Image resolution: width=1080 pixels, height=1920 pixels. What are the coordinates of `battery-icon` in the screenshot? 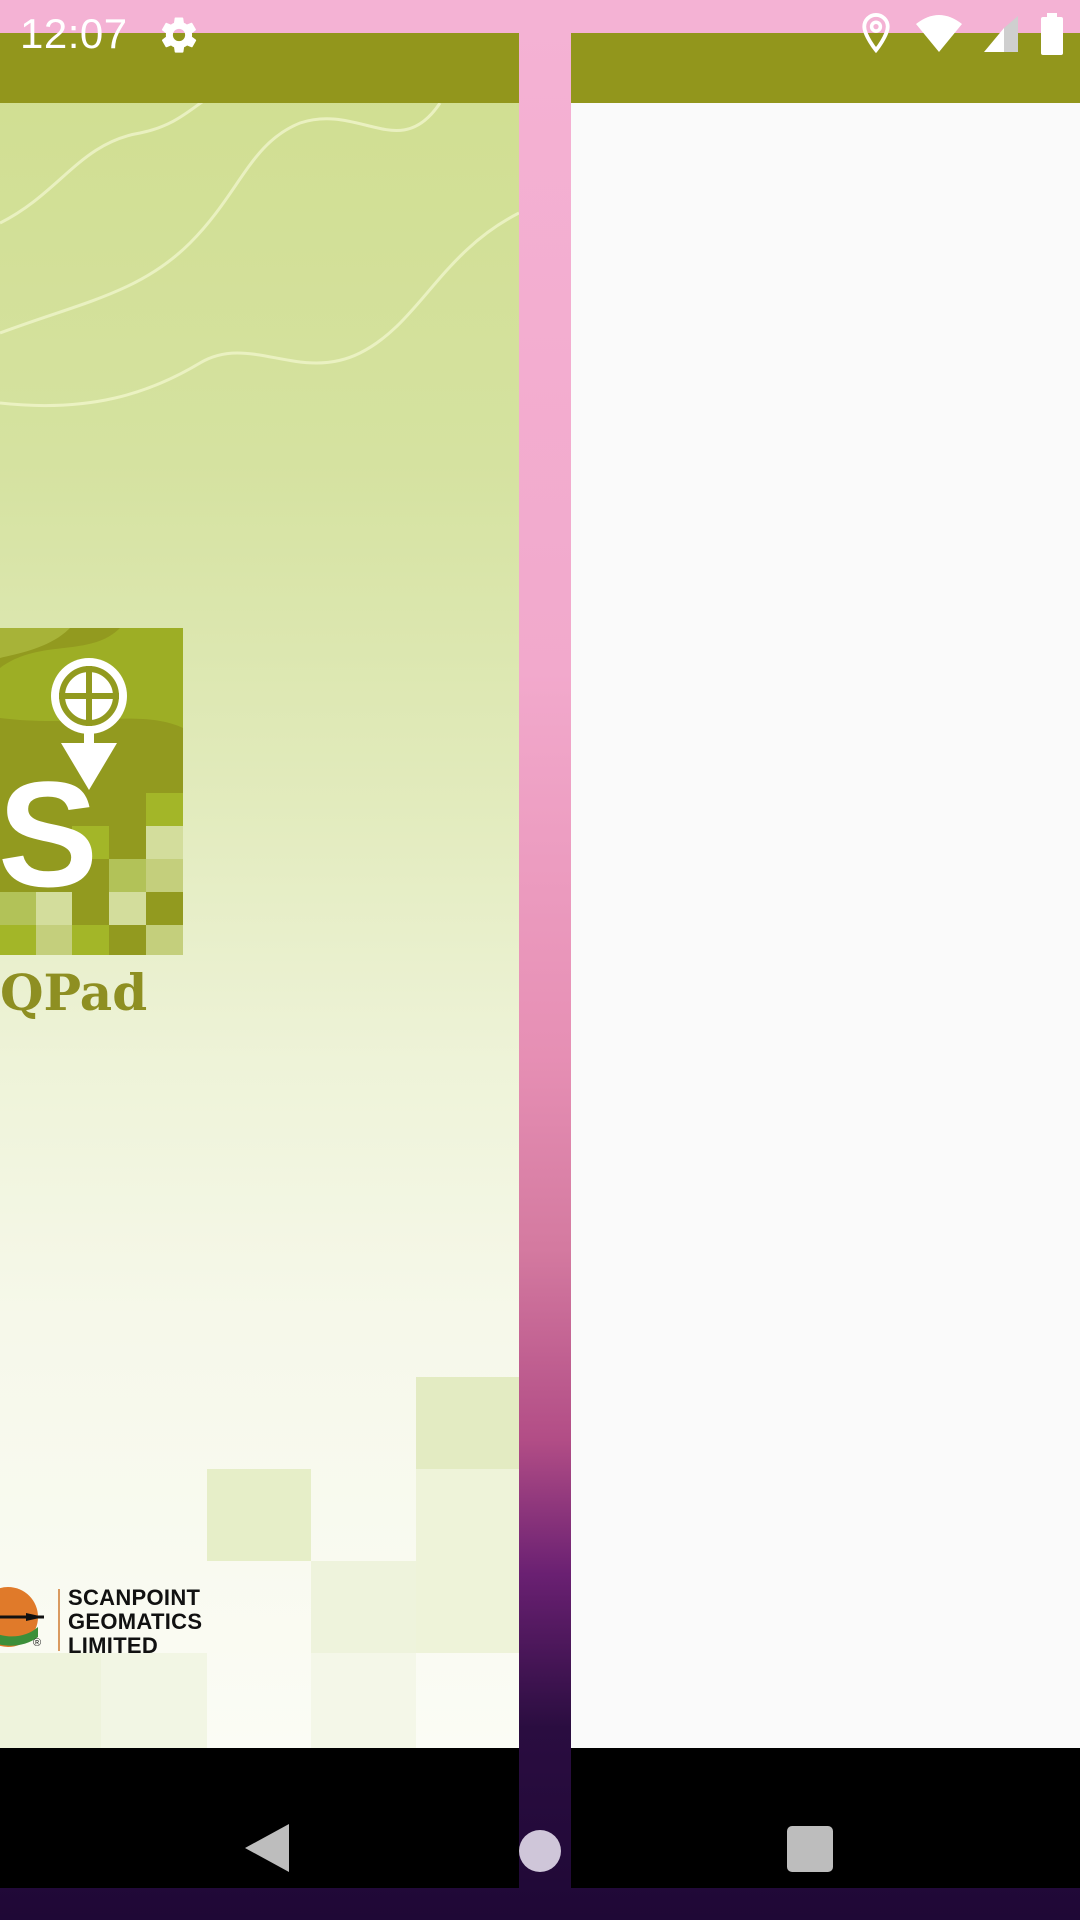 It's located at (1052, 34).